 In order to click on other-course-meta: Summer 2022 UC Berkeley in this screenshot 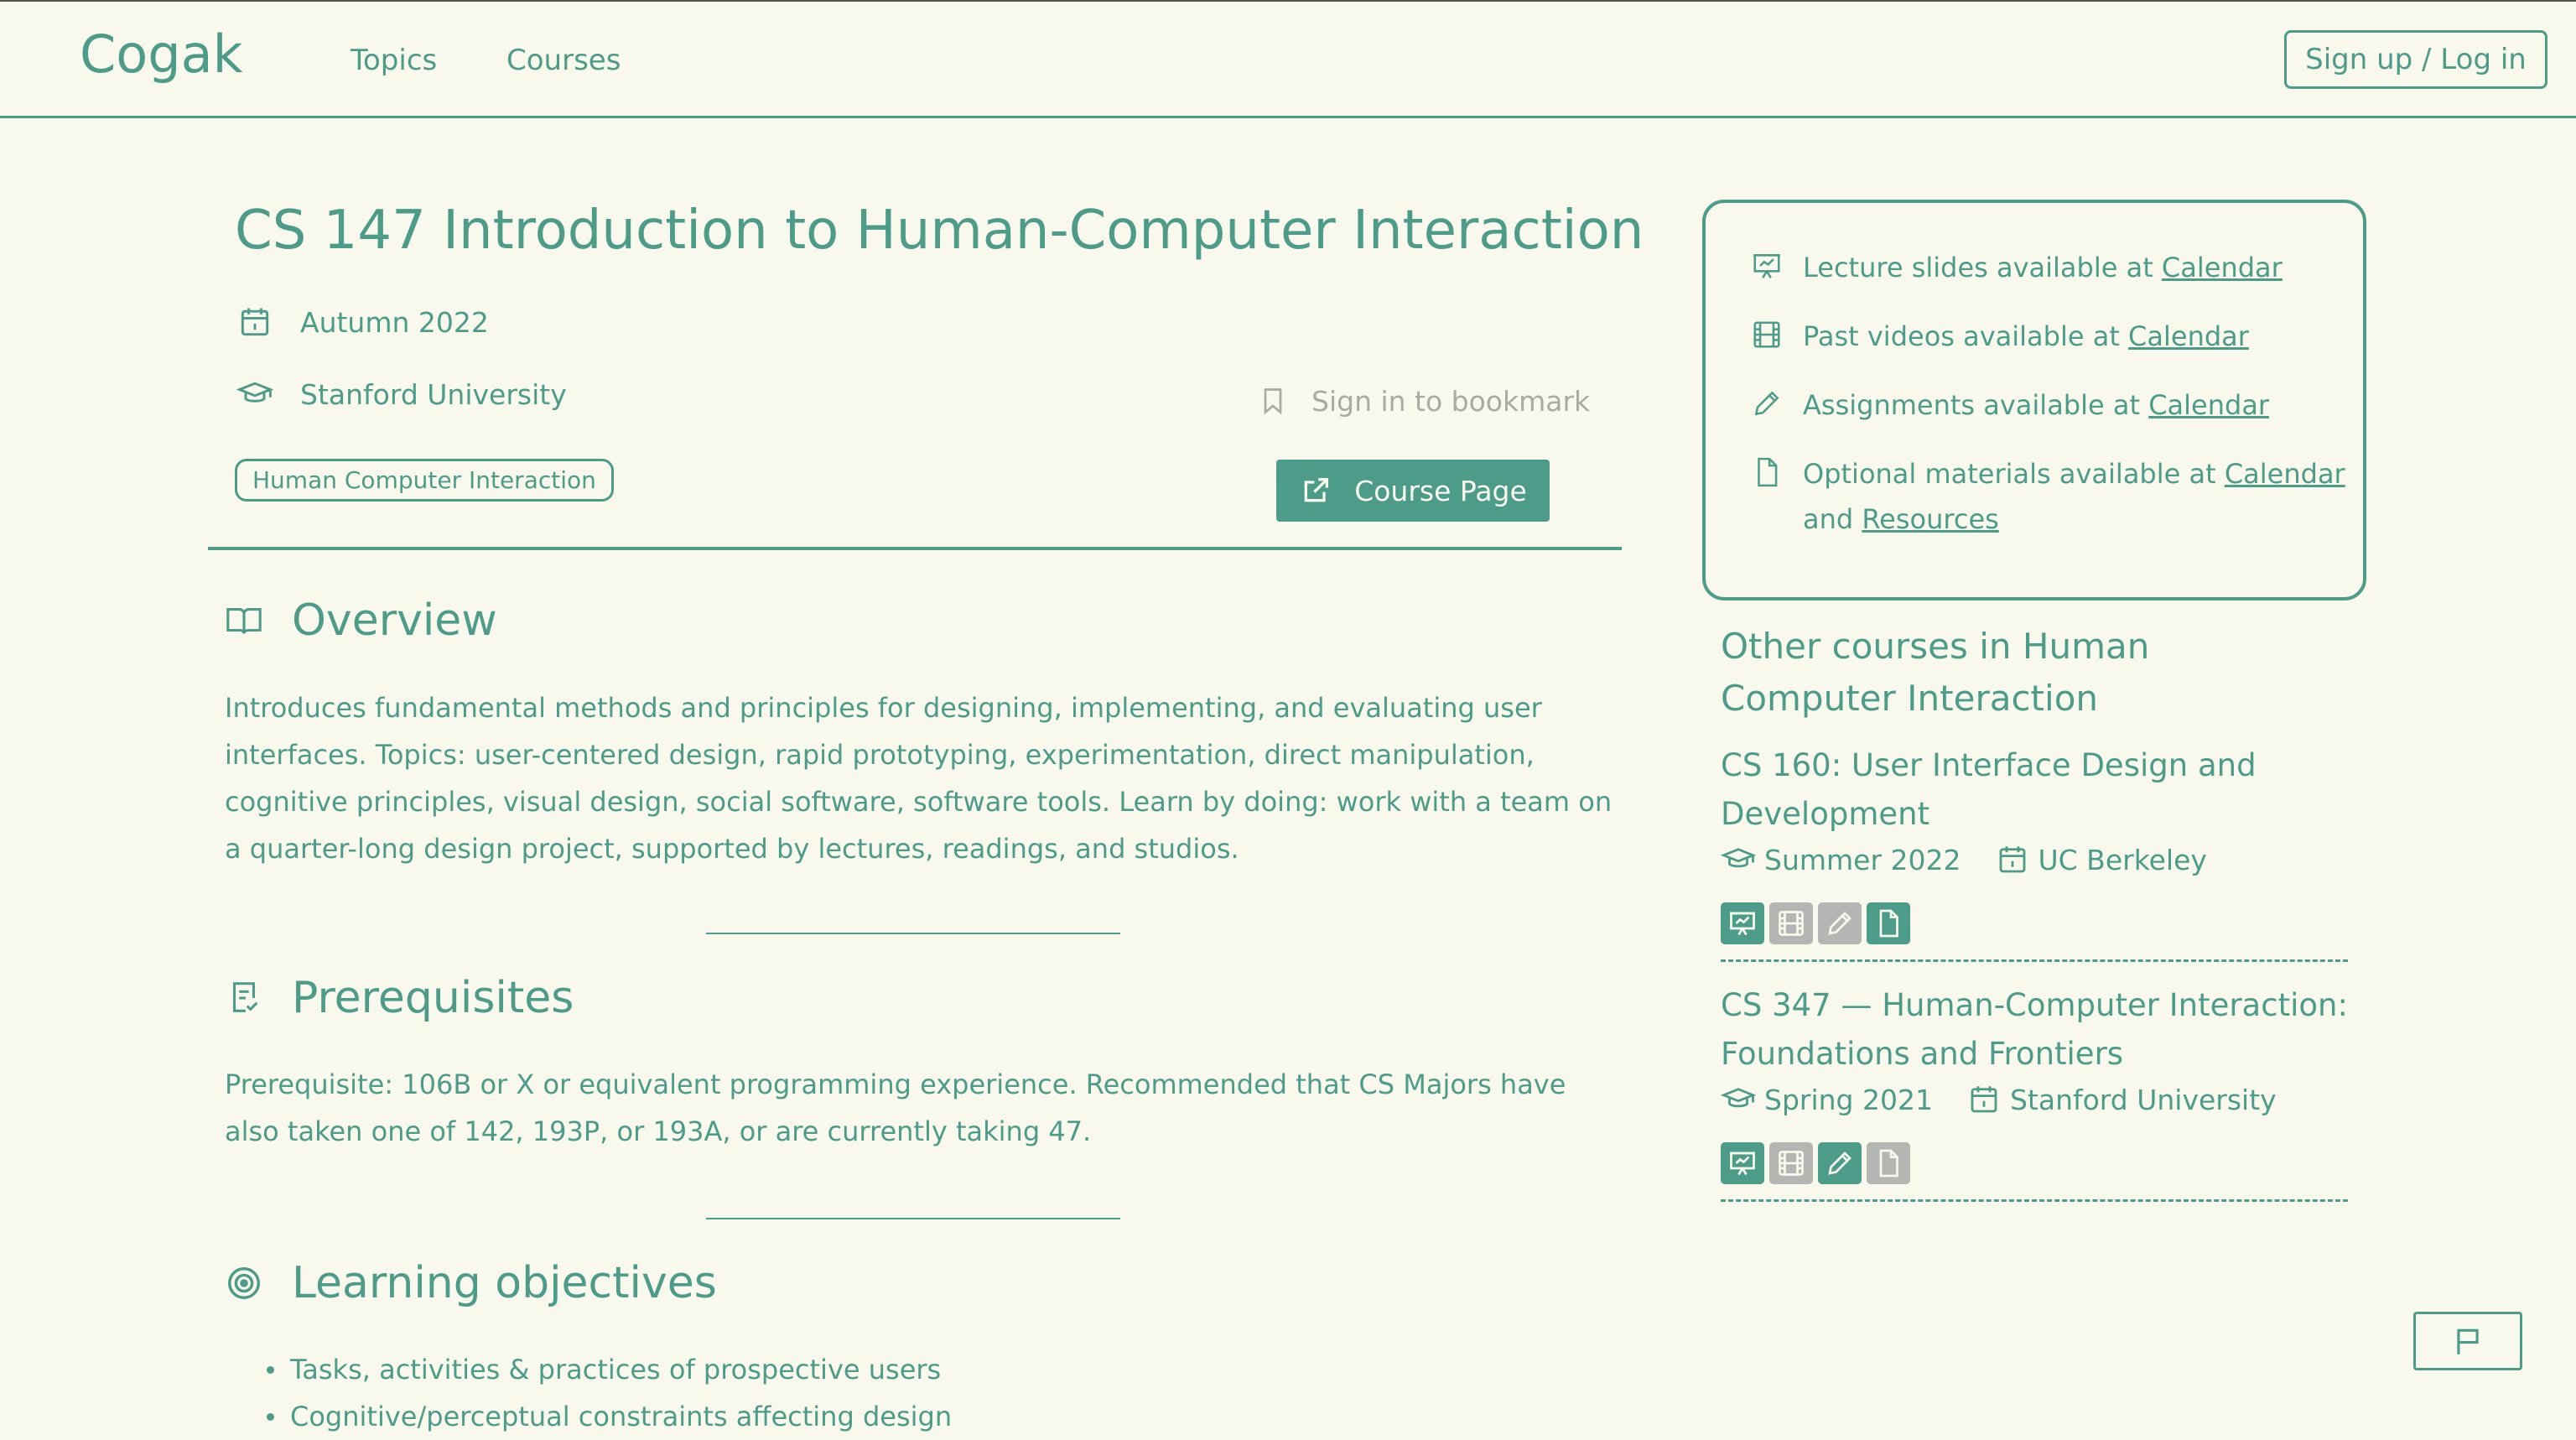, I will do `click(1964, 860)`.